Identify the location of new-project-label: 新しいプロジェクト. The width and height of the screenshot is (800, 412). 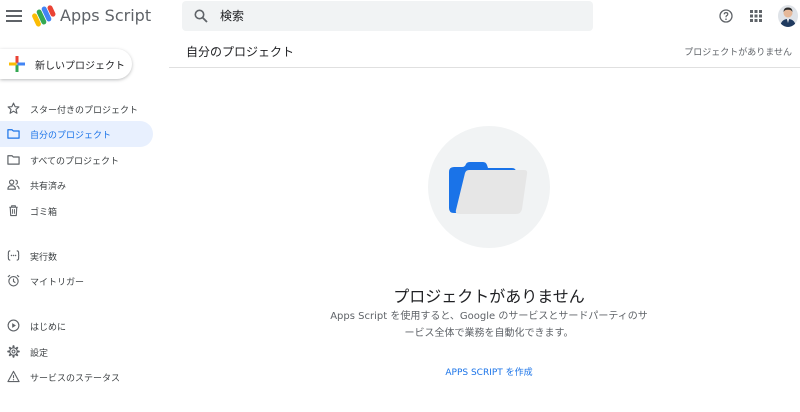
(80, 66).